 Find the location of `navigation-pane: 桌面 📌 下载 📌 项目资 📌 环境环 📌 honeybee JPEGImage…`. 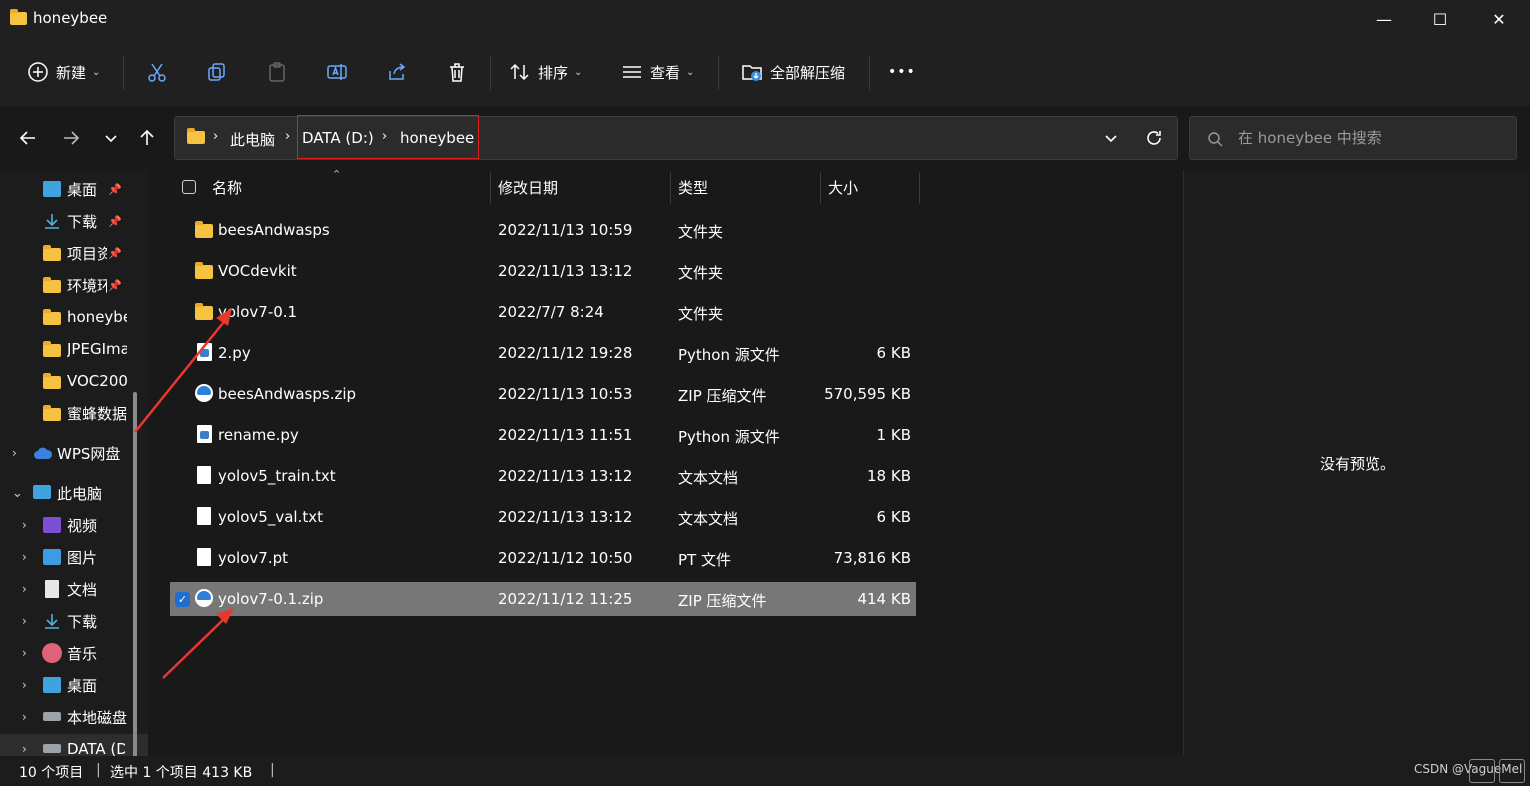

navigation-pane: 桌面 📌 下载 📌 项目资 📌 环境环 📌 honeybee JPEGImage… is located at coordinates (74, 463).